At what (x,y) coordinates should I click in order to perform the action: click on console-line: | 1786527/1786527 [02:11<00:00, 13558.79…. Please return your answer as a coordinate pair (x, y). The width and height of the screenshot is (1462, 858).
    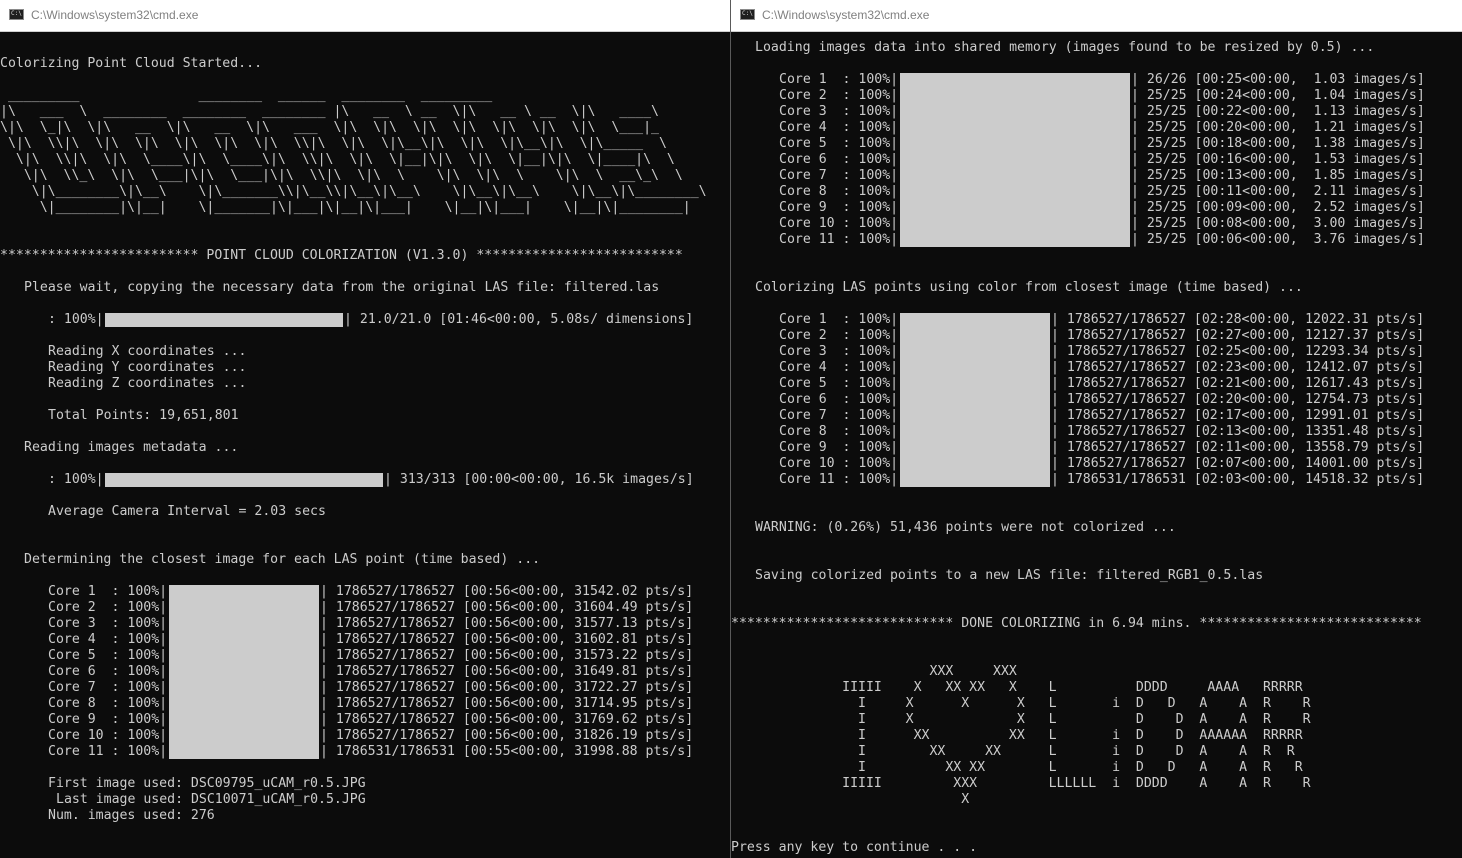
    Looking at the image, I should click on (1238, 447).